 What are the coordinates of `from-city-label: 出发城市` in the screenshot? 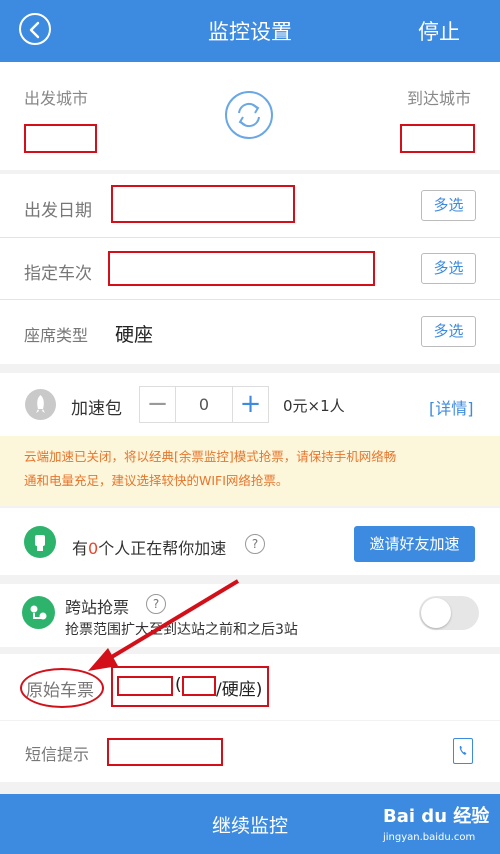 It's located at (56, 98).